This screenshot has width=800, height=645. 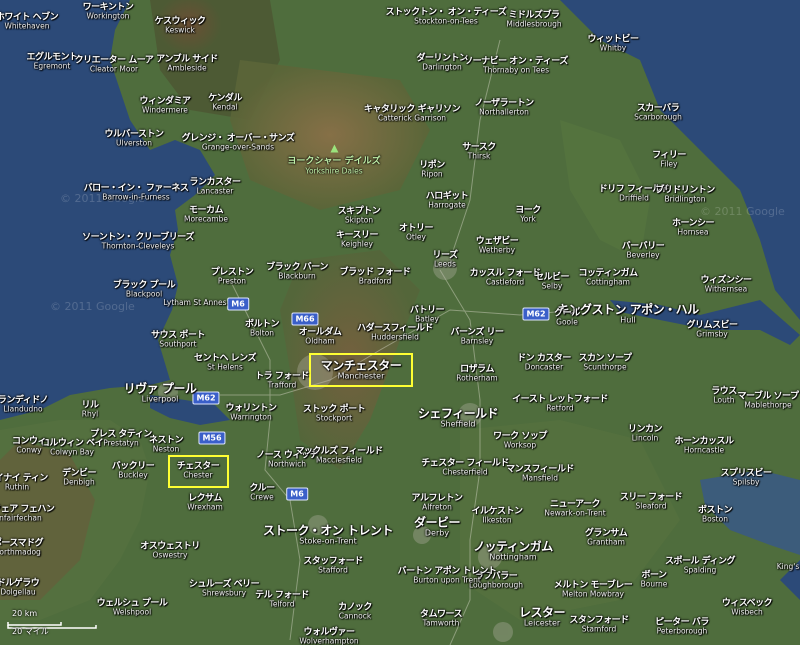 I want to click on place-label-rotherham: ロザラム Rotherham, so click(x=476, y=373).